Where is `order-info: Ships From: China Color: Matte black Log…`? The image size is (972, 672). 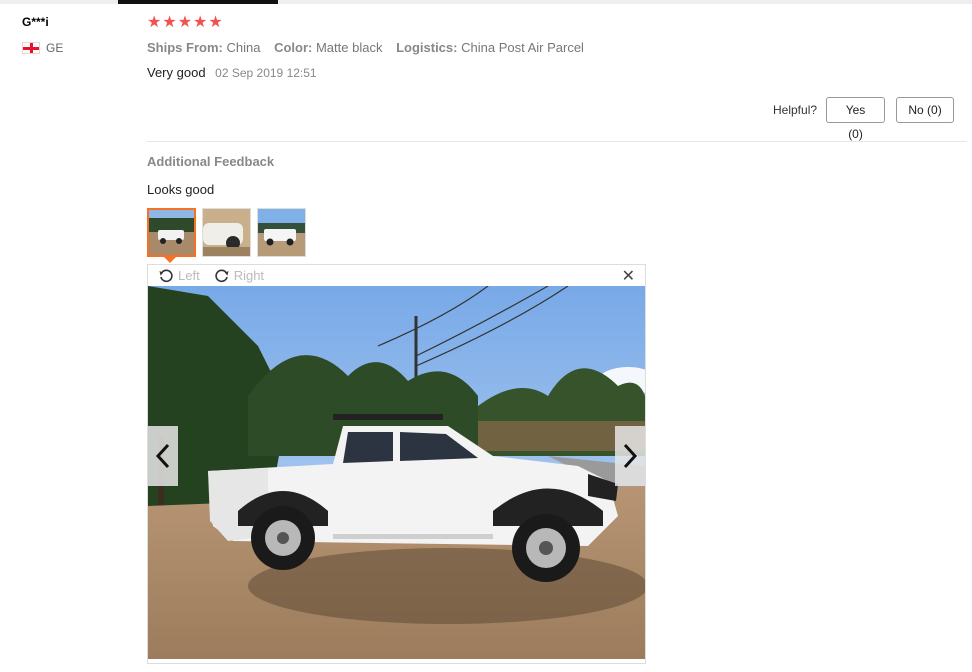 order-info: Ships From: China Color: Matte black Log… is located at coordinates (370, 47).